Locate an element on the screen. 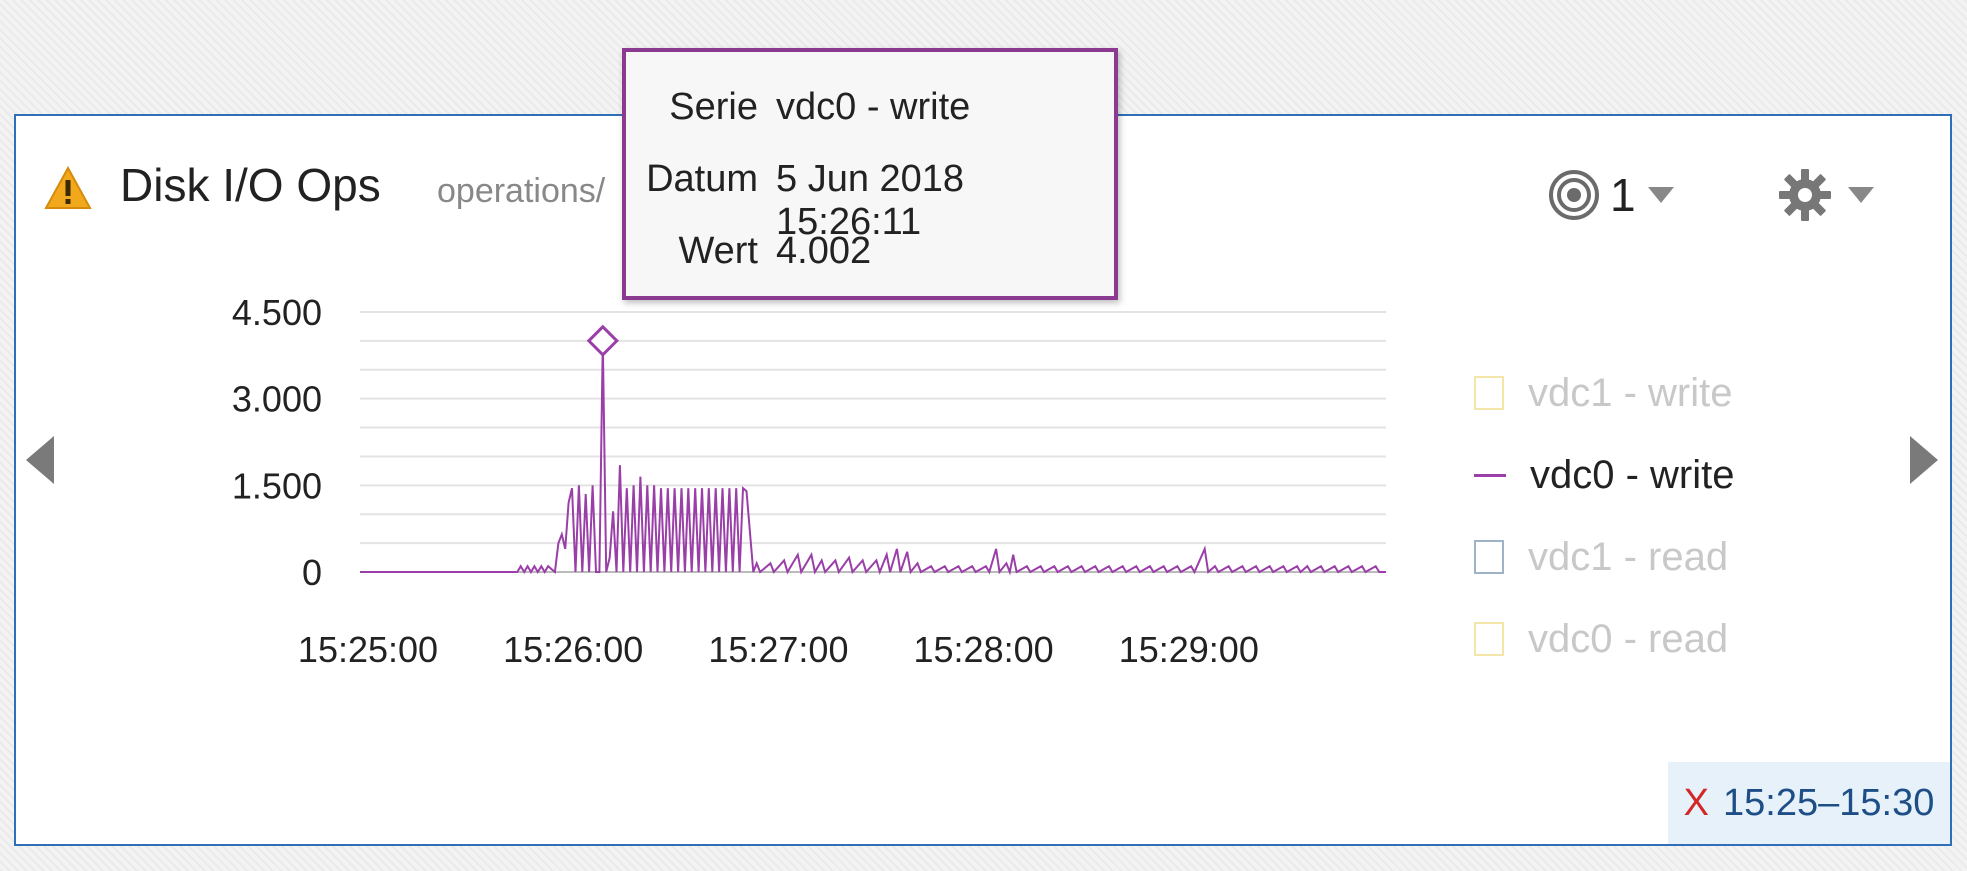 This screenshot has width=1967, height=871. tooltip-value-value: 4.002 is located at coordinates (824, 251).